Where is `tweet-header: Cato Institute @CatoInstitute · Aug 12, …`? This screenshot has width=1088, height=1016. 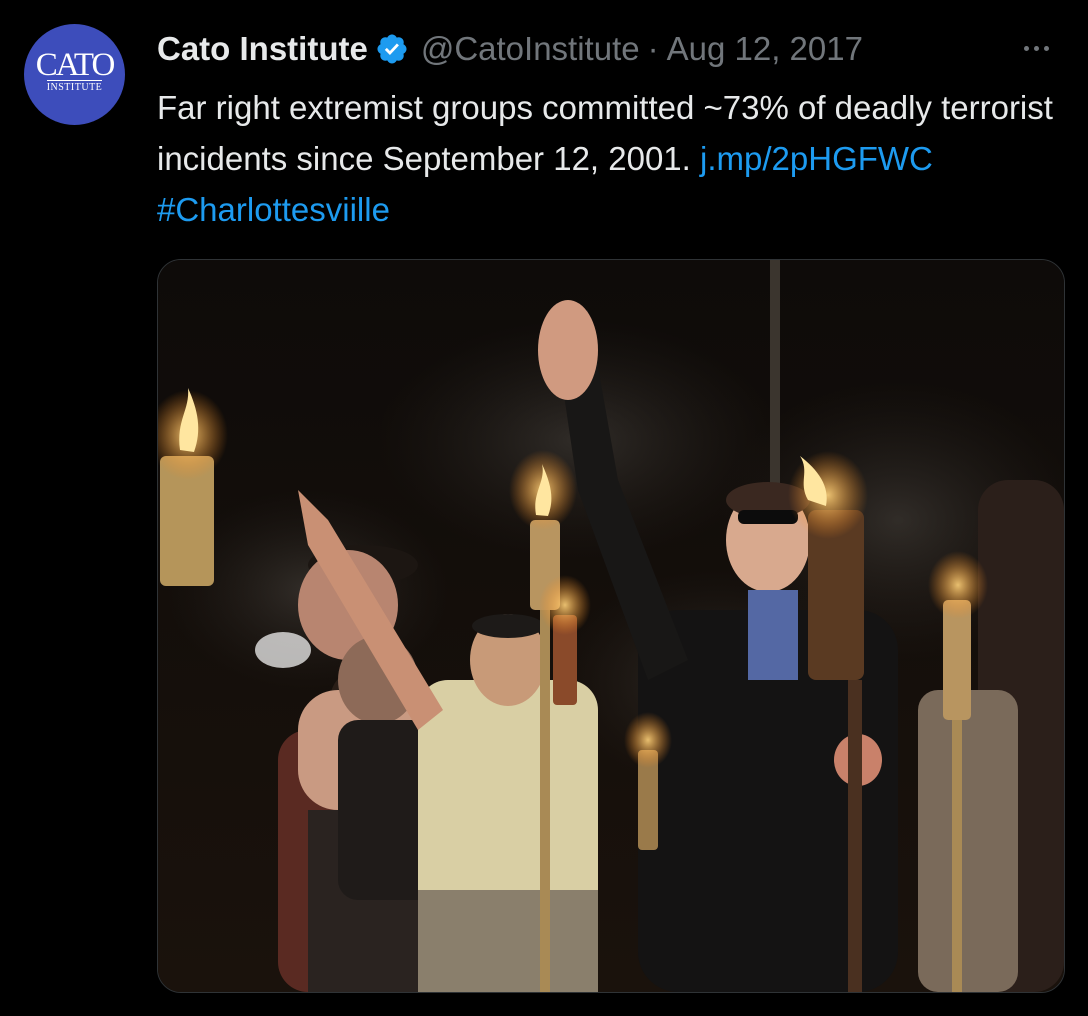
tweet-header: Cato Institute @CatoInstitute · Aug 12, … is located at coordinates (510, 49).